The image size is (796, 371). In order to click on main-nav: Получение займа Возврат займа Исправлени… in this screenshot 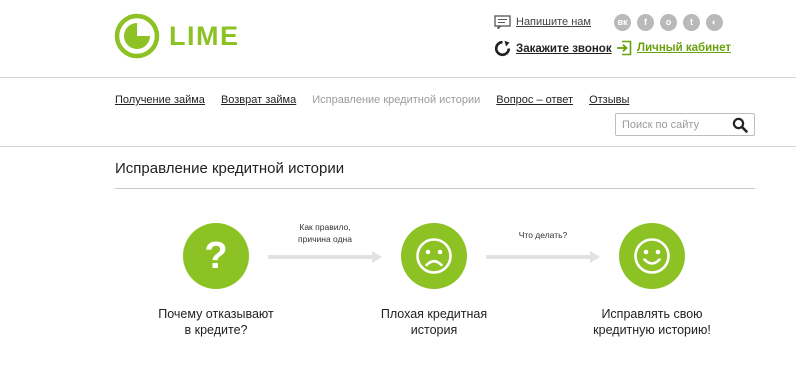, I will do `click(380, 100)`.